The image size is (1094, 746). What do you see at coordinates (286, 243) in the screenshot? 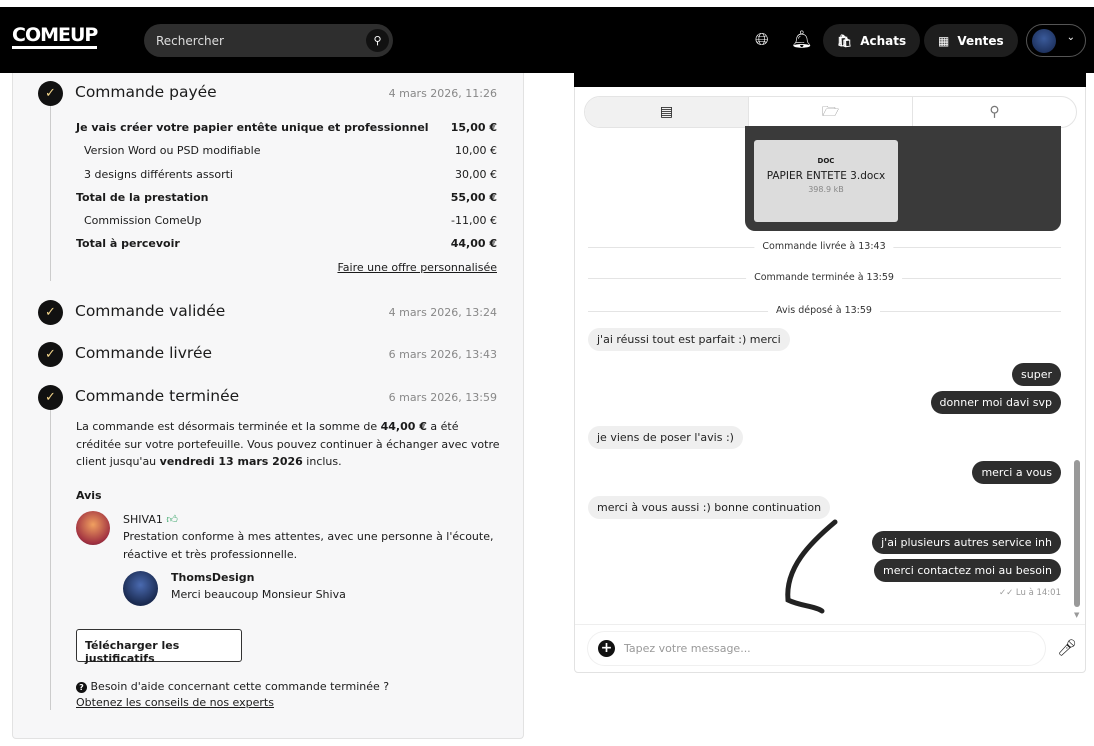
I see `net-total-line: Total à percevoir 44,00 €` at bounding box center [286, 243].